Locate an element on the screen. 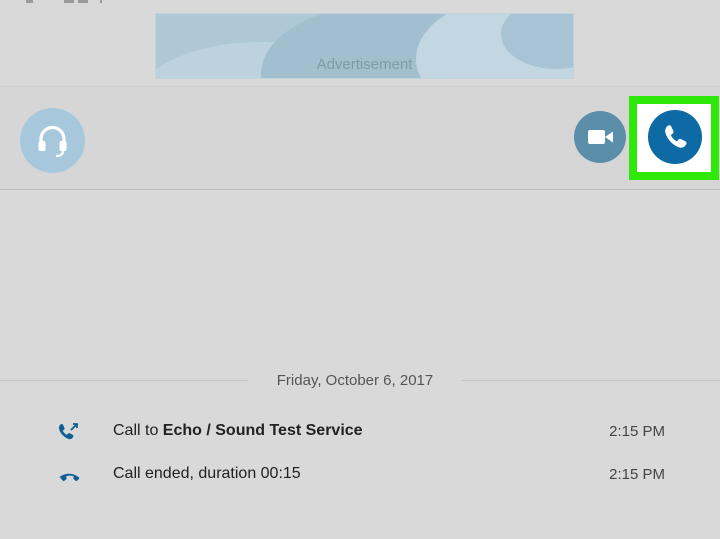 This screenshot has width=720, height=539. headset-button is located at coordinates (52, 140).